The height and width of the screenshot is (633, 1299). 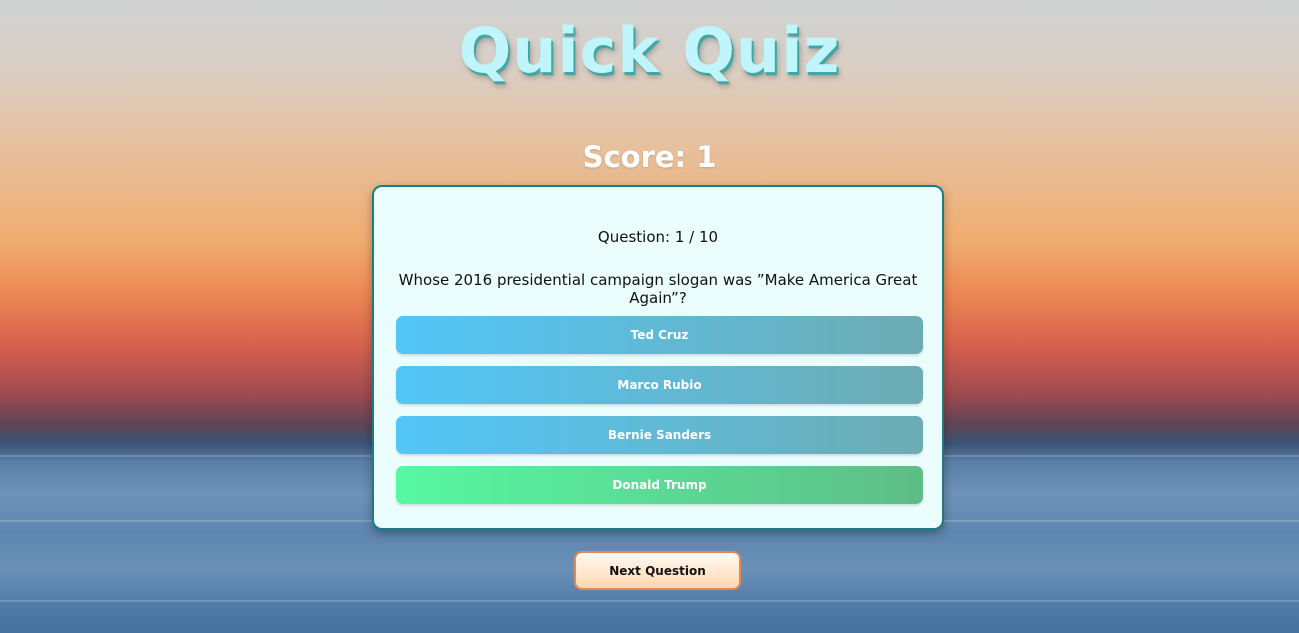 I want to click on answer-option-donald-trump: Donald Trump, so click(x=659, y=485).